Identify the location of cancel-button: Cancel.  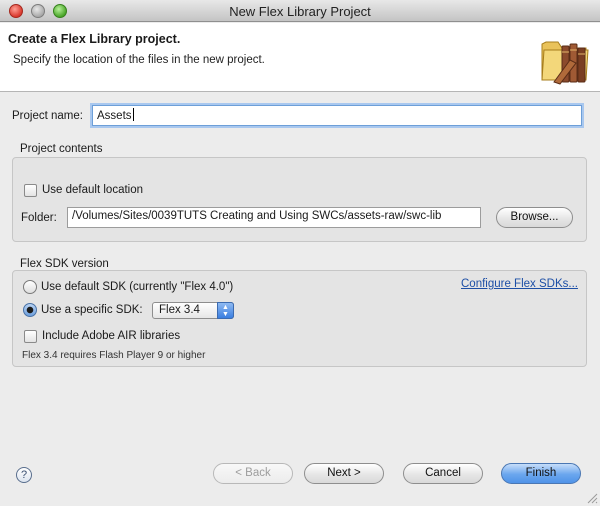
(443, 473).